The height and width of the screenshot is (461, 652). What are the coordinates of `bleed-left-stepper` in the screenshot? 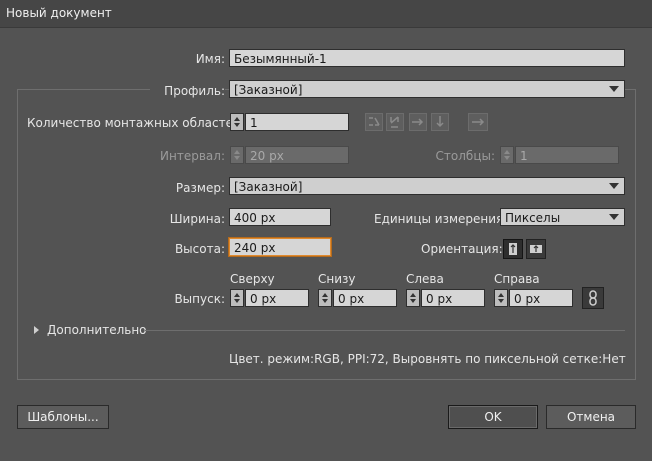 It's located at (413, 298).